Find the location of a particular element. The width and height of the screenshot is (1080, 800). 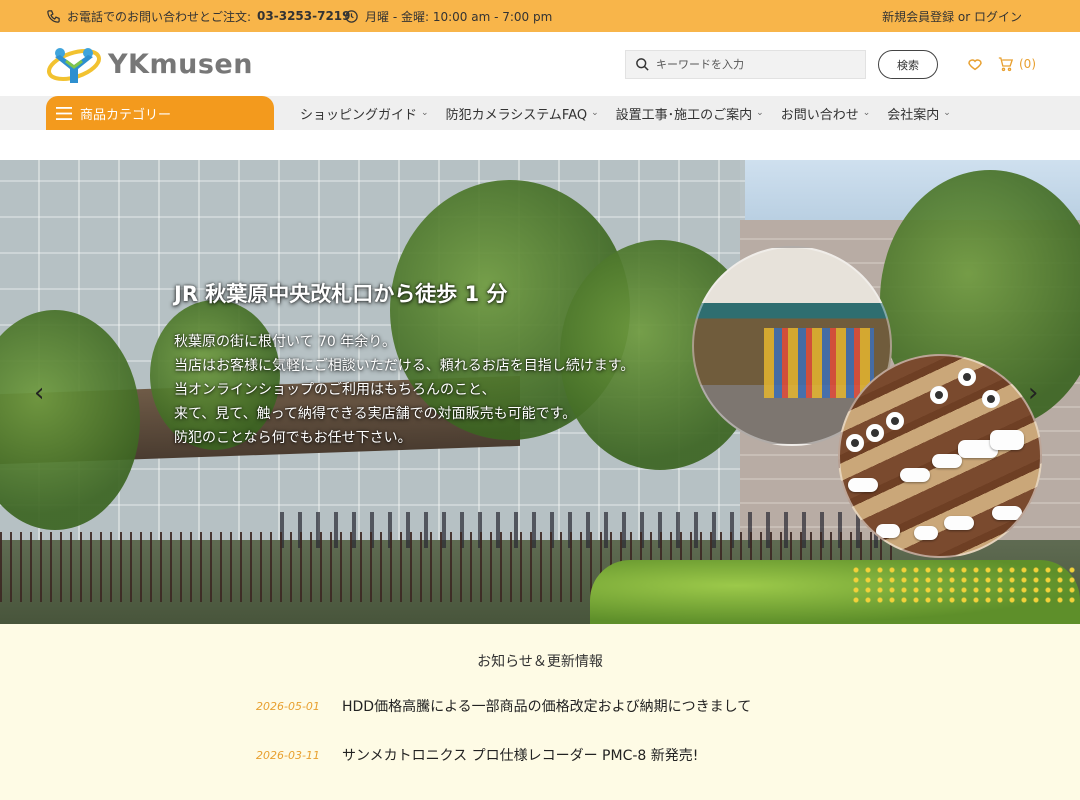

search-icon is located at coordinates (642, 64).